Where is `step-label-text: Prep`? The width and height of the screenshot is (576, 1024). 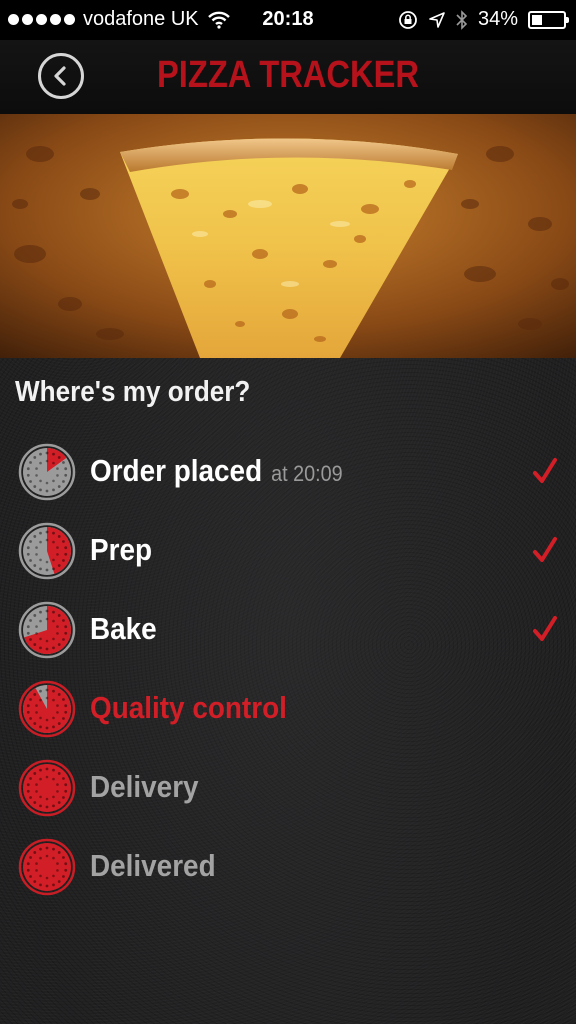
step-label-text: Prep is located at coordinates (121, 549).